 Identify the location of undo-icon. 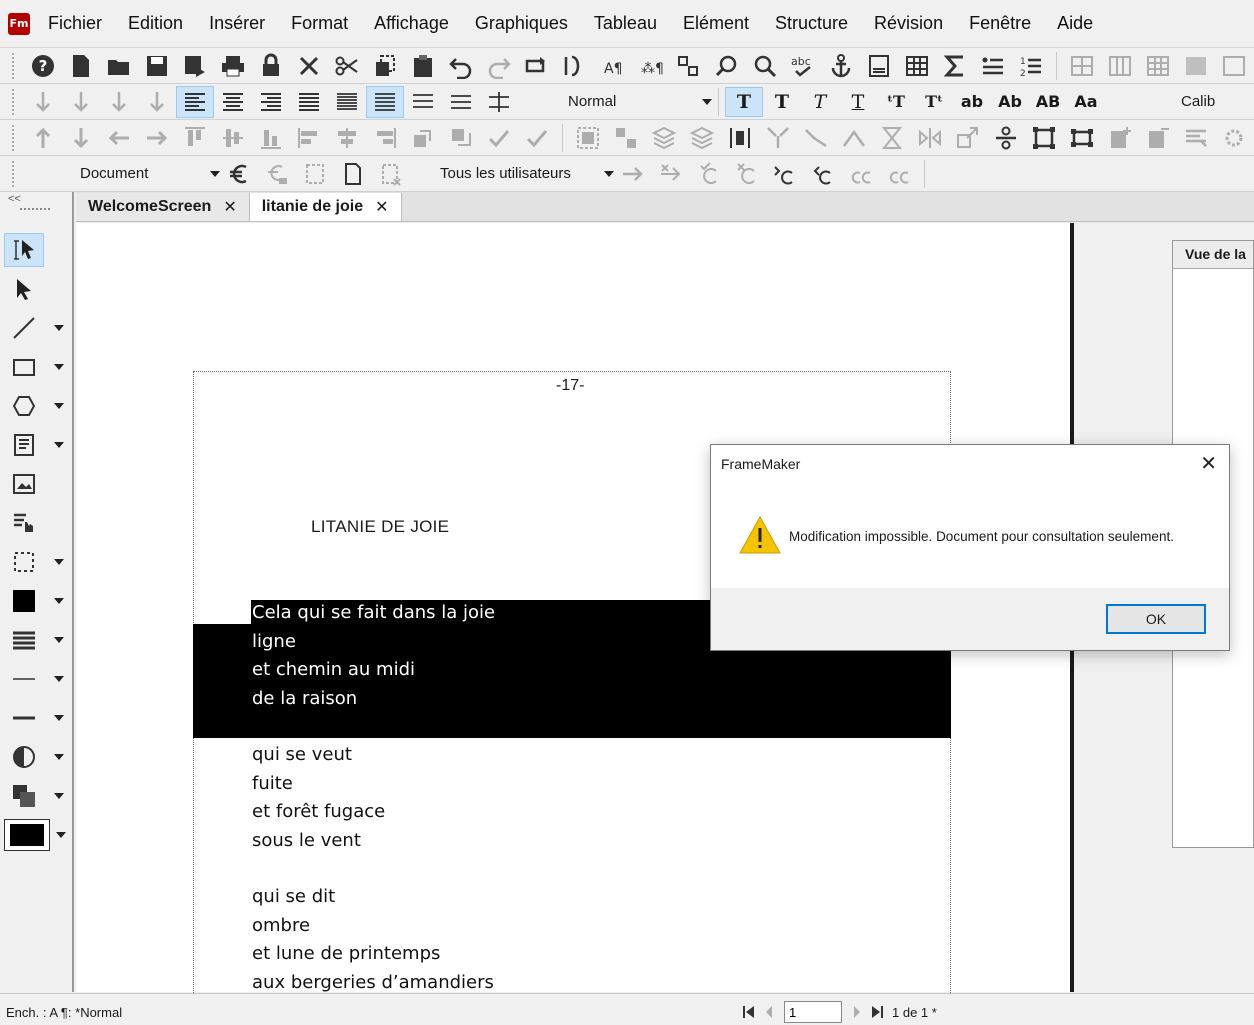
(461, 66).